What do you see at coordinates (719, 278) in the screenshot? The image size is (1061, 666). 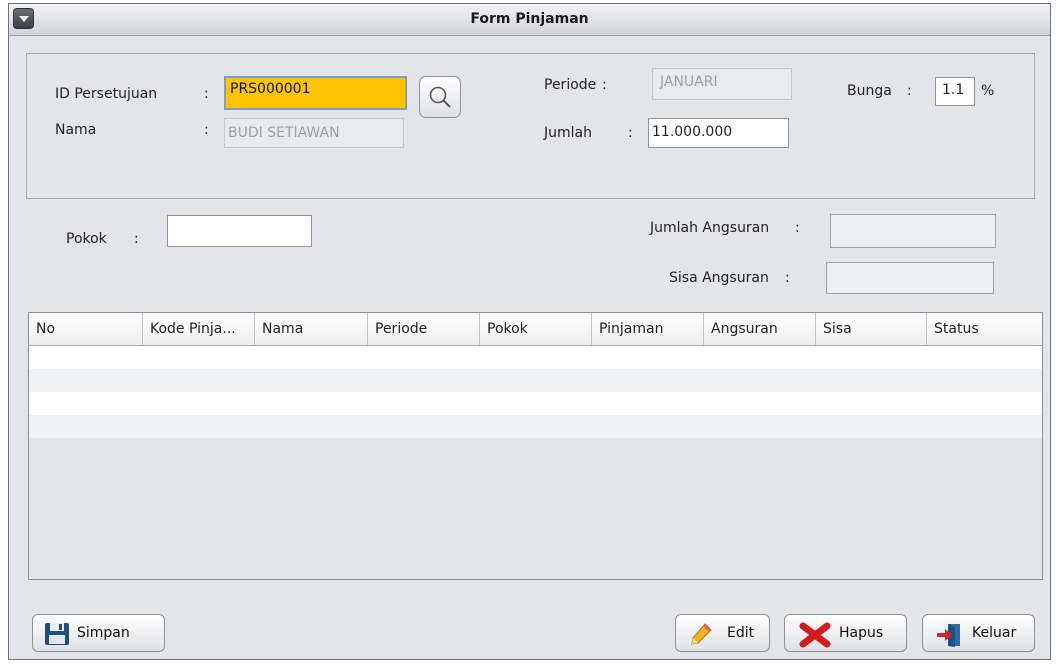 I see `sisa-angsuran-label: Sisa Angsuran` at bounding box center [719, 278].